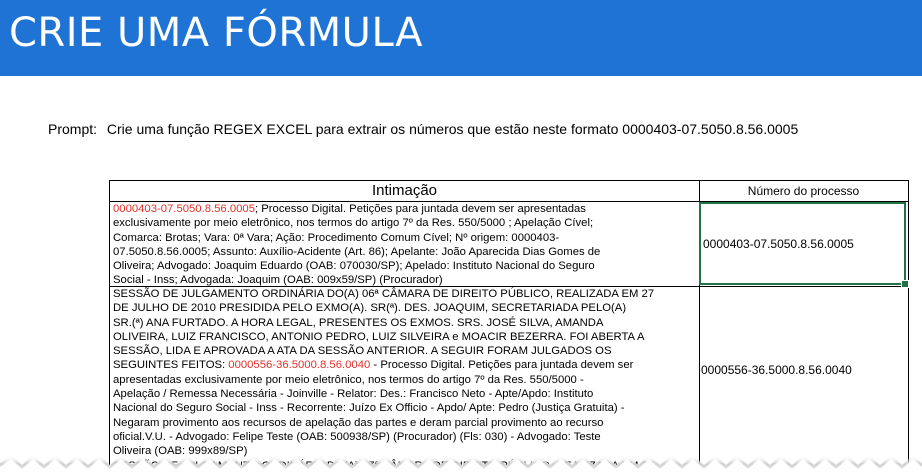  Describe the element at coordinates (216, 33) in the screenshot. I see `page-title: CRIE UMA FÓRMULA` at that location.